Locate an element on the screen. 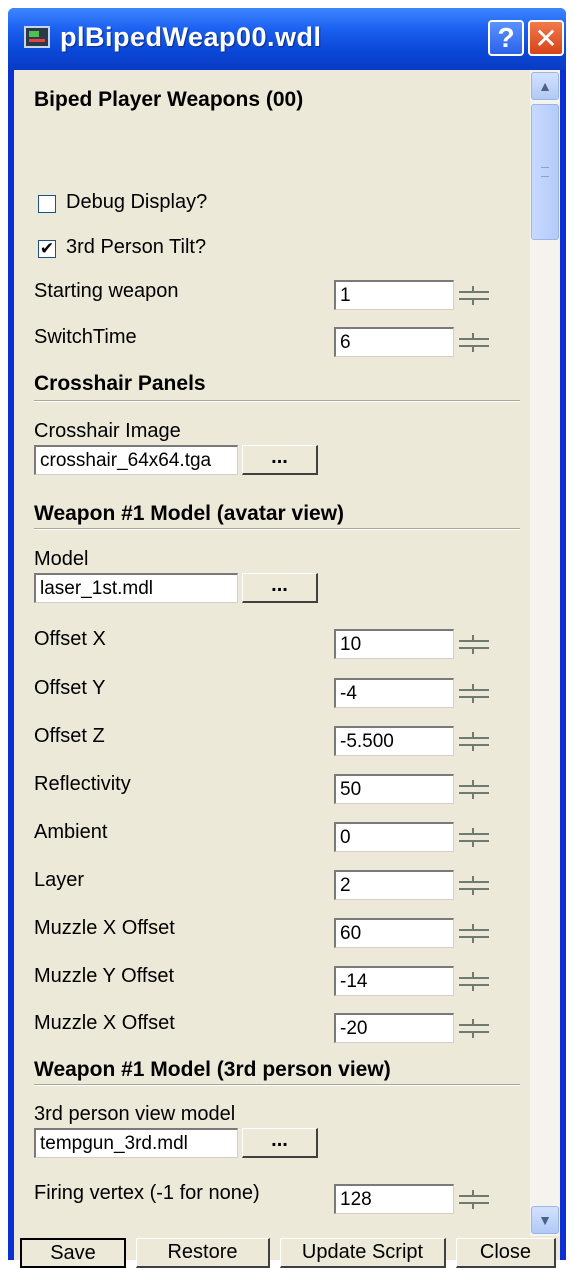 The image size is (574, 1268). third-person-model-label: 3rd person view model is located at coordinates (135, 1114).